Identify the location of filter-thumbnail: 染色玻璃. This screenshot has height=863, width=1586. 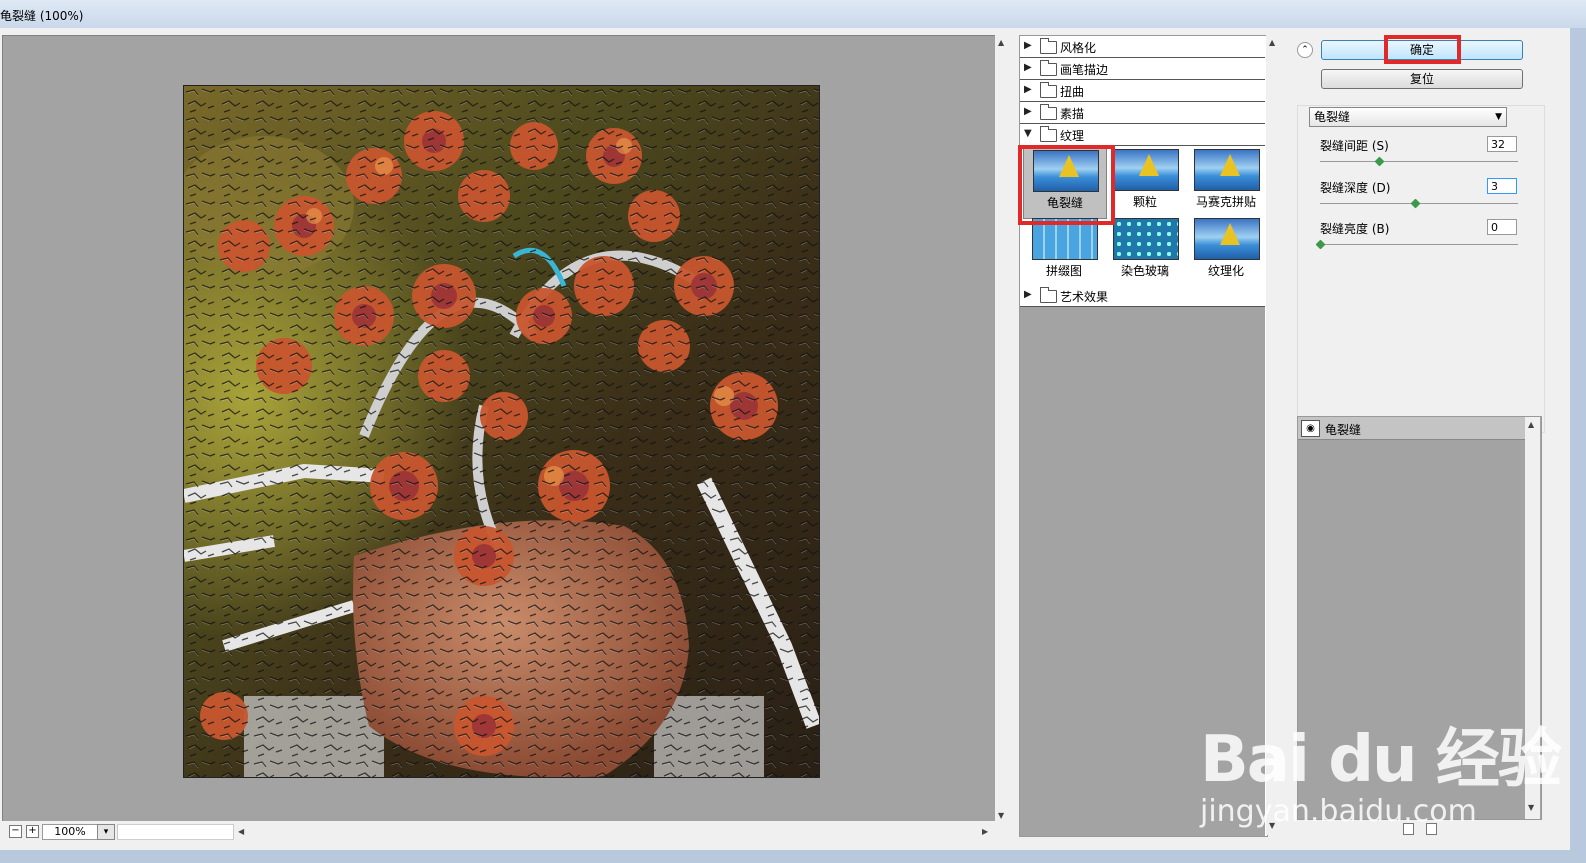
(1145, 251).